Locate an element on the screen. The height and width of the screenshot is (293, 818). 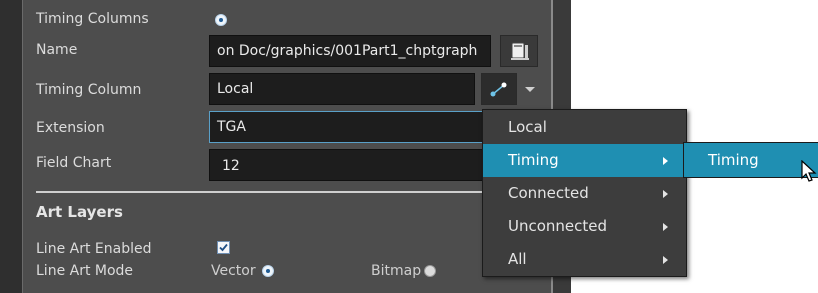
name-label: Name is located at coordinates (57, 50).